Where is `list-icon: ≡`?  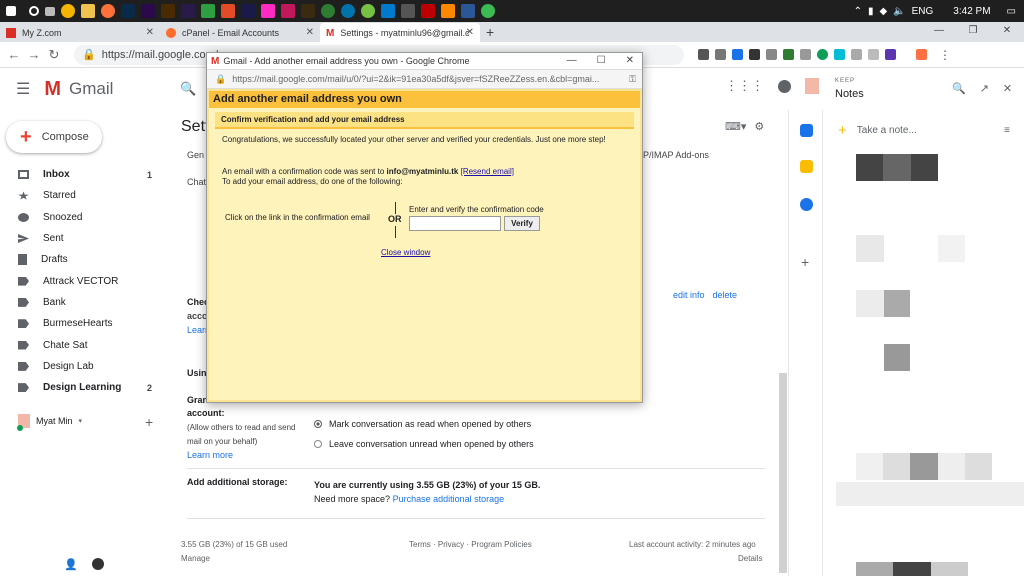 list-icon: ≡ is located at coordinates (1007, 130).